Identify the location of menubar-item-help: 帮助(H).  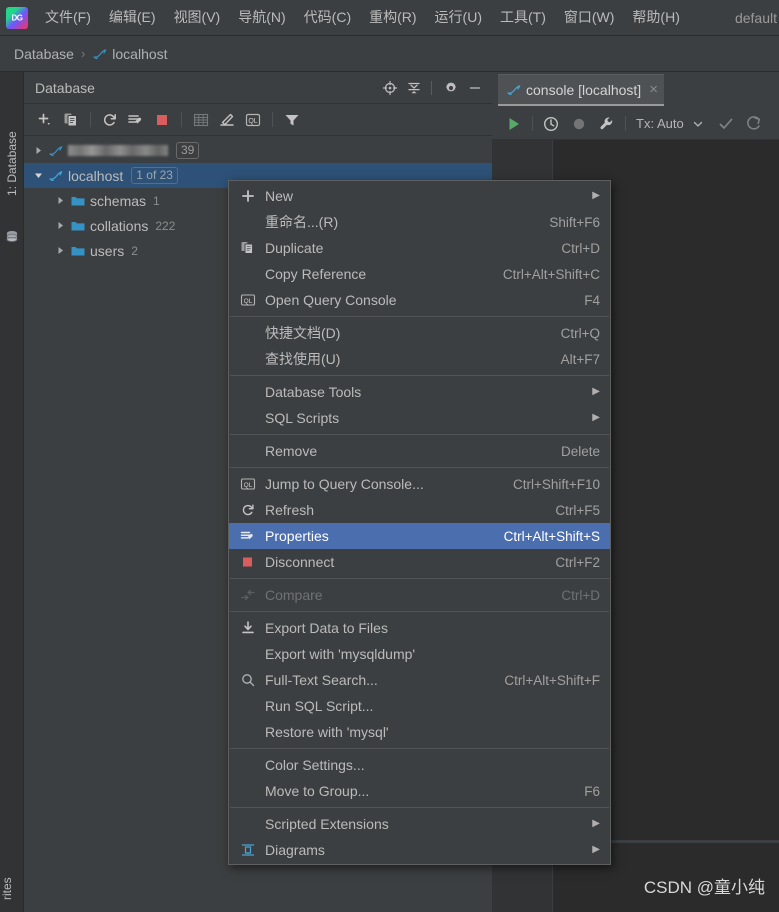
(655, 17).